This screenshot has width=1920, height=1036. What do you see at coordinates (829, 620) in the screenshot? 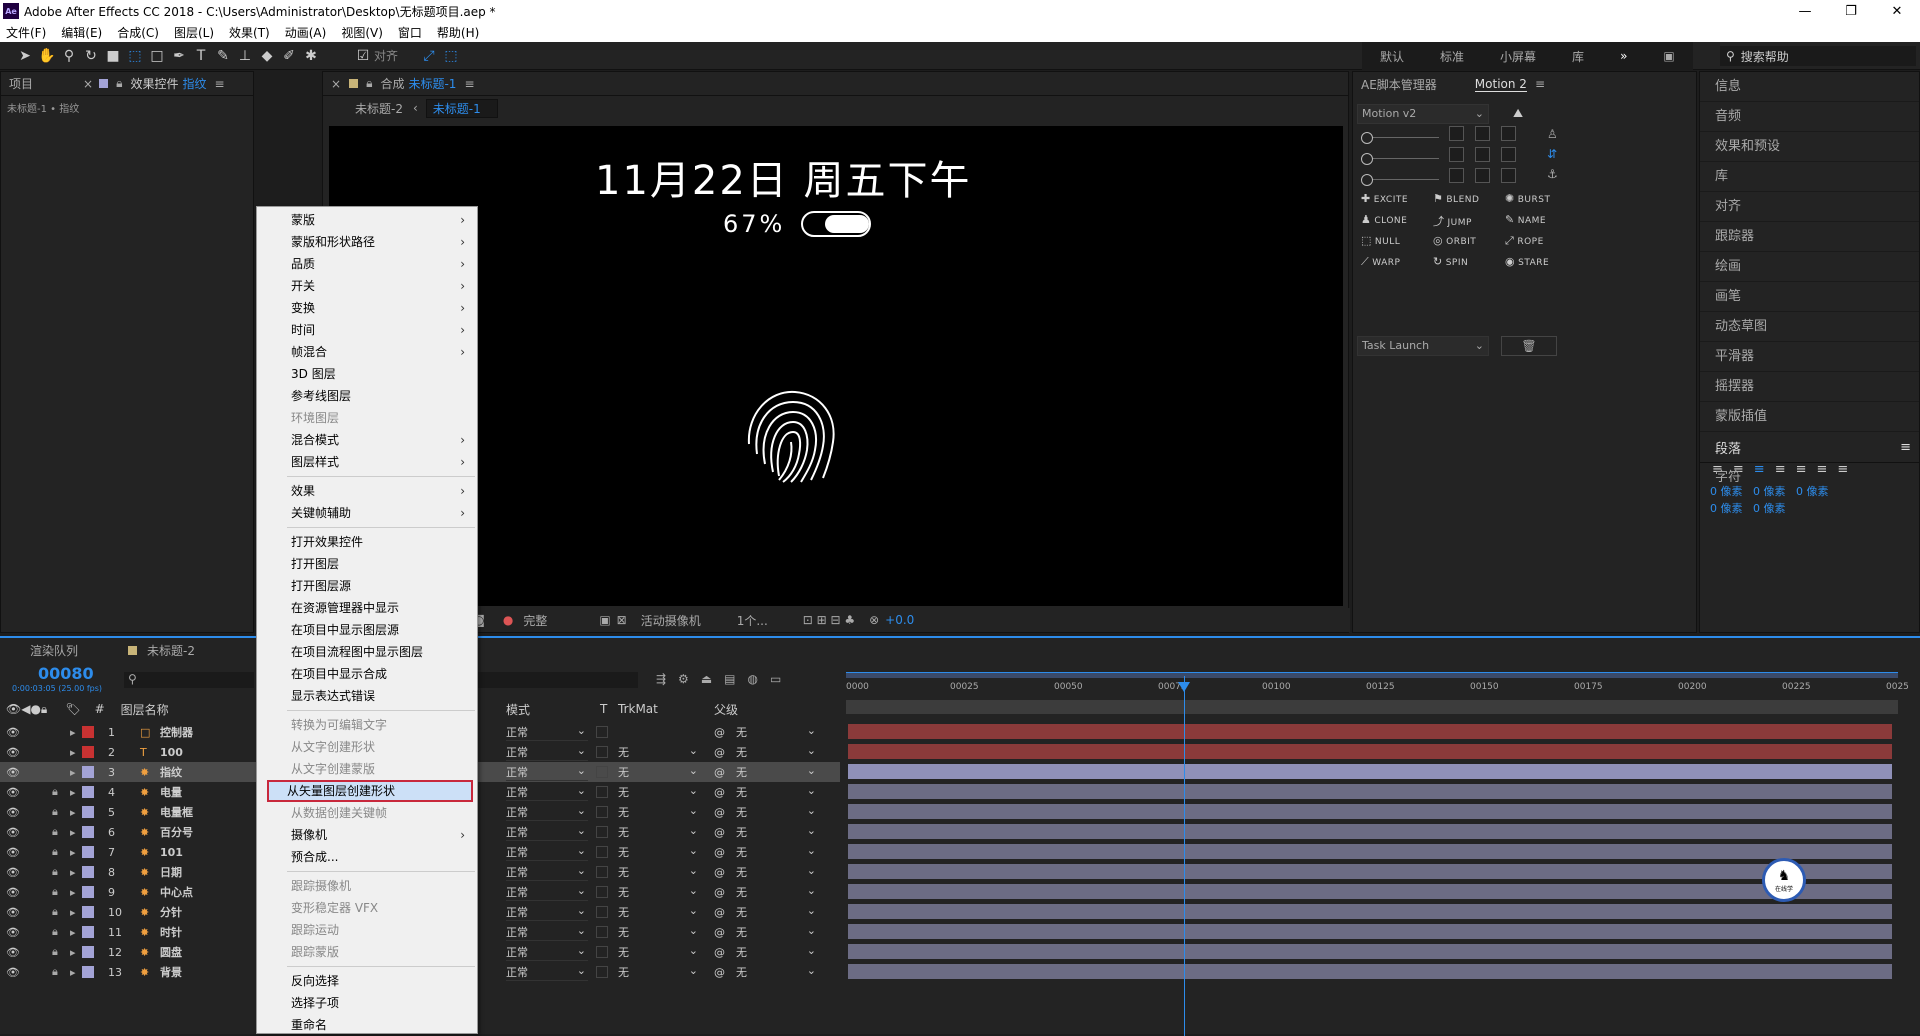
I see `toggle-icons: ⊡ ⊞ ⊟ ♣` at bounding box center [829, 620].